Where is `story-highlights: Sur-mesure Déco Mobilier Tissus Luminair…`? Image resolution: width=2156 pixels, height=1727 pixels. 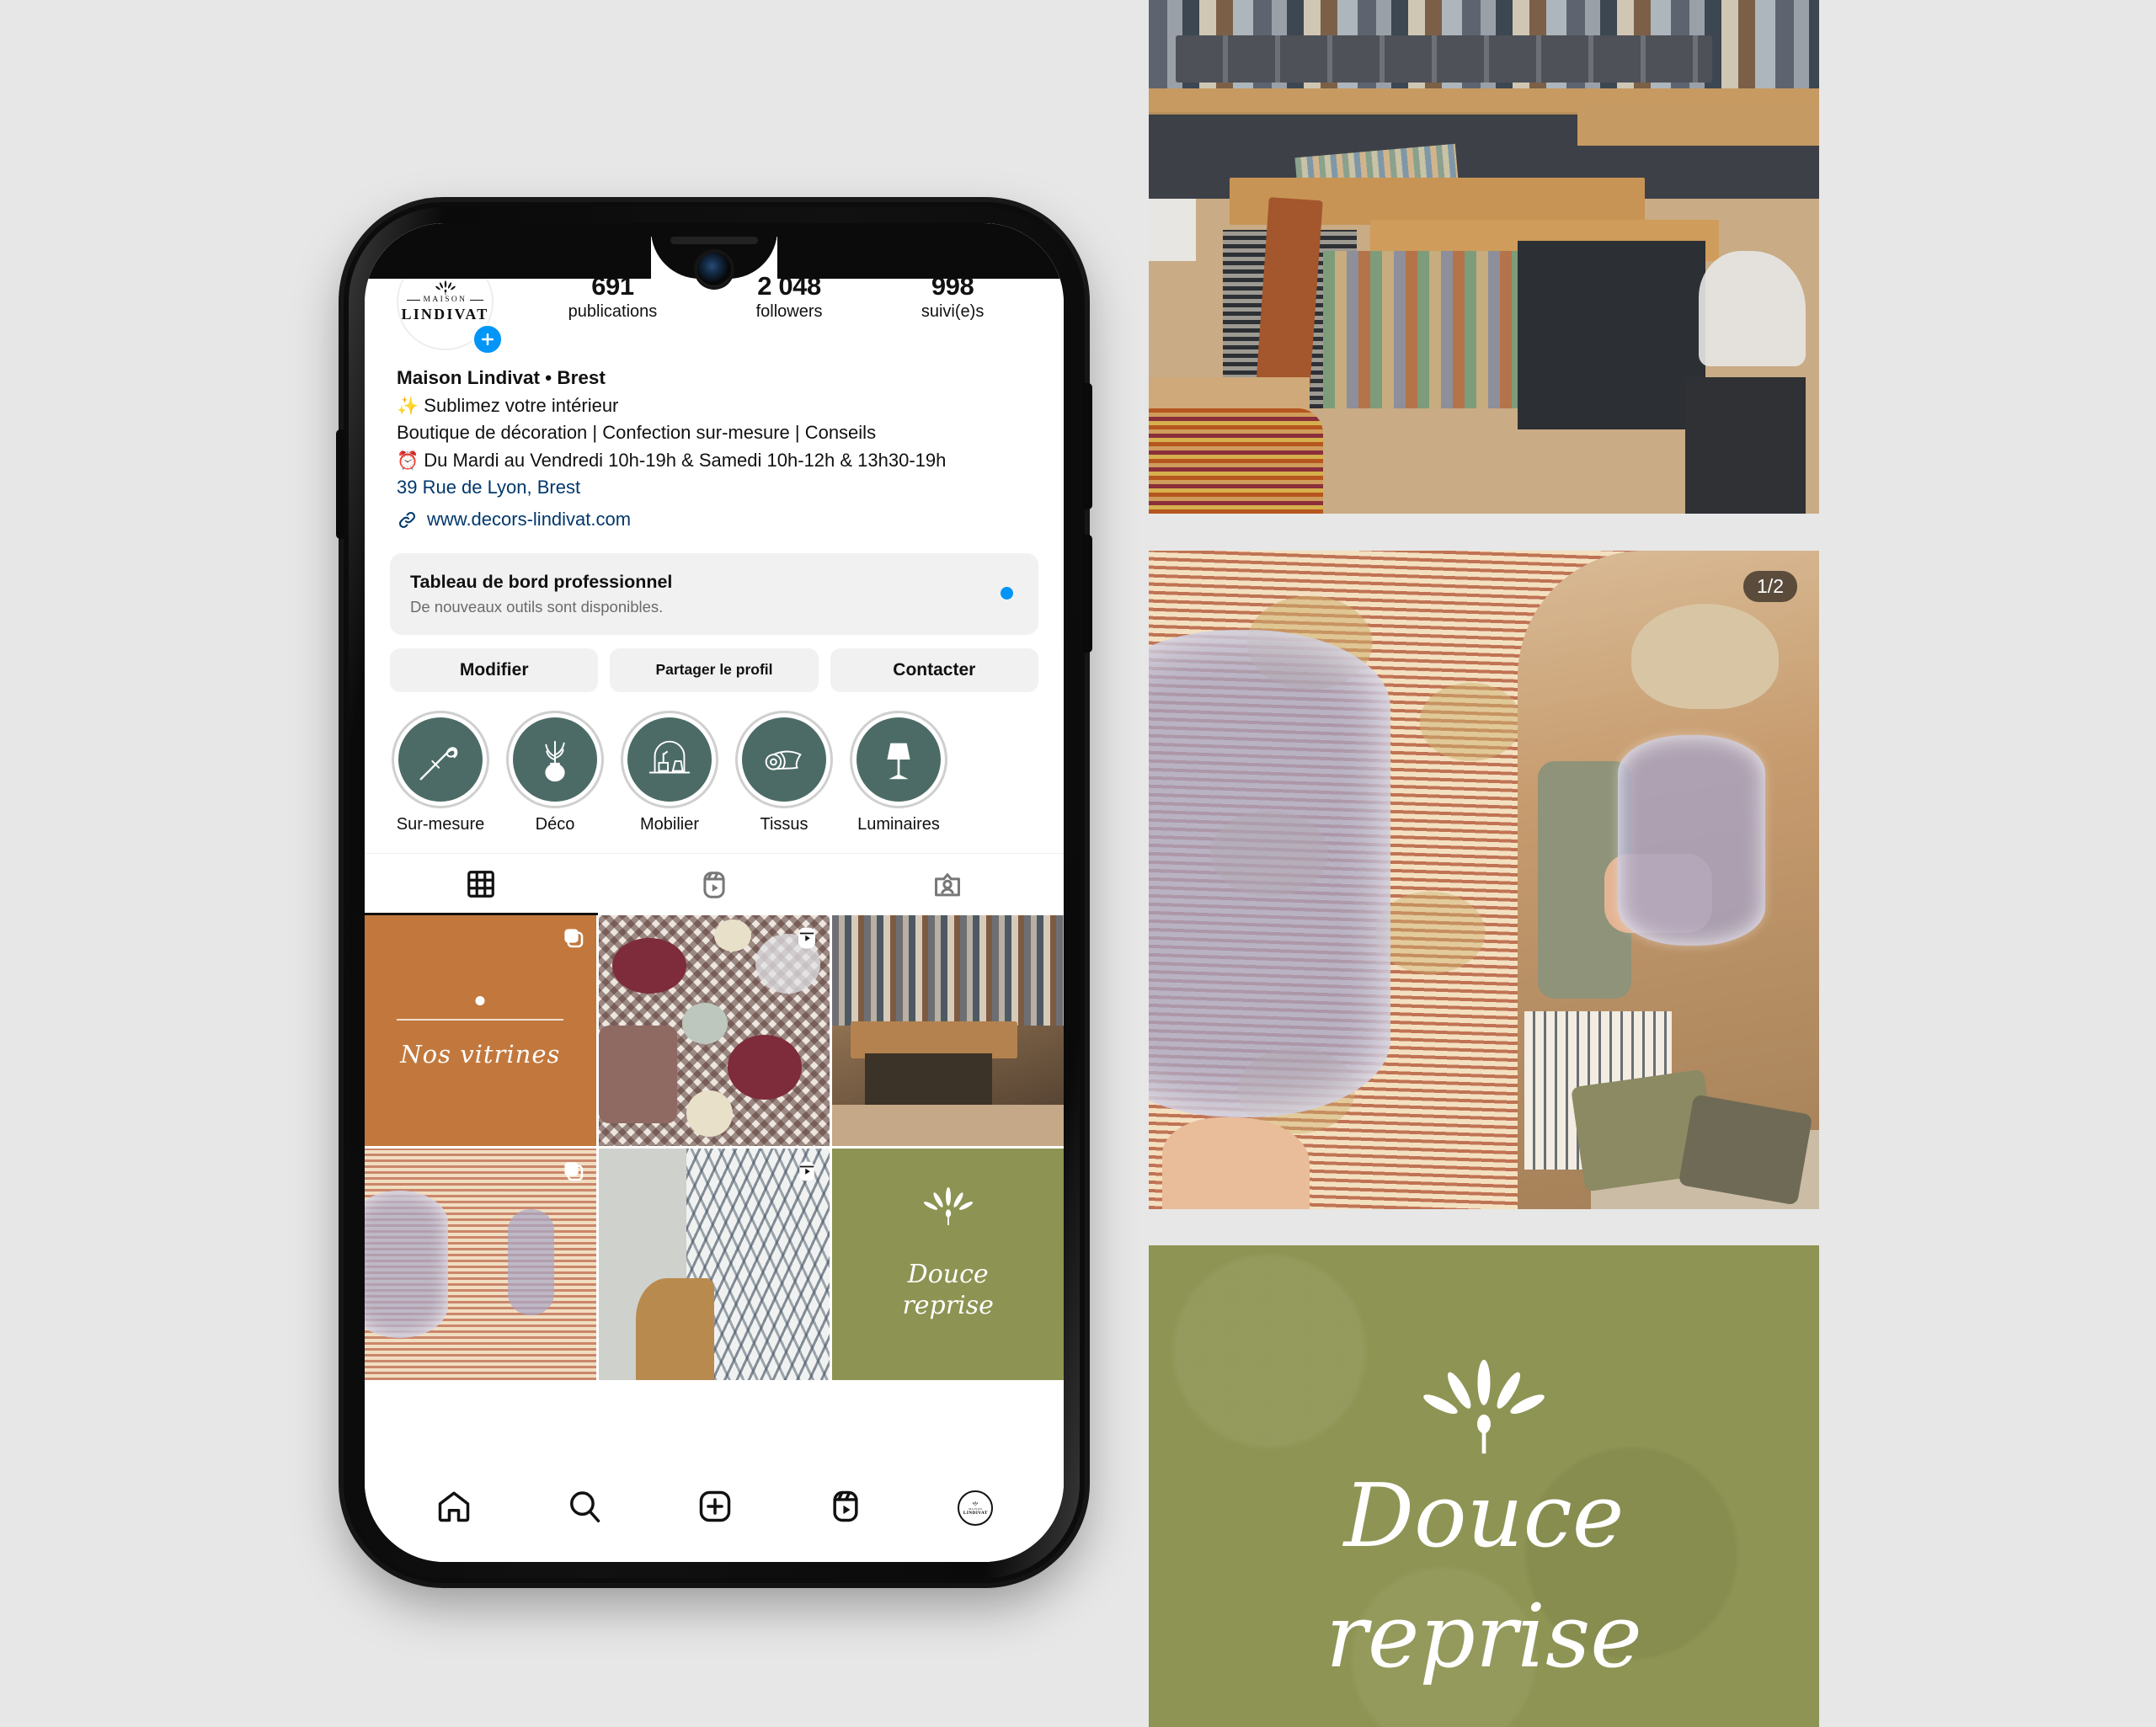
story-highlights: Sur-mesure Déco Mobilier Tissus Luminair… is located at coordinates (714, 763).